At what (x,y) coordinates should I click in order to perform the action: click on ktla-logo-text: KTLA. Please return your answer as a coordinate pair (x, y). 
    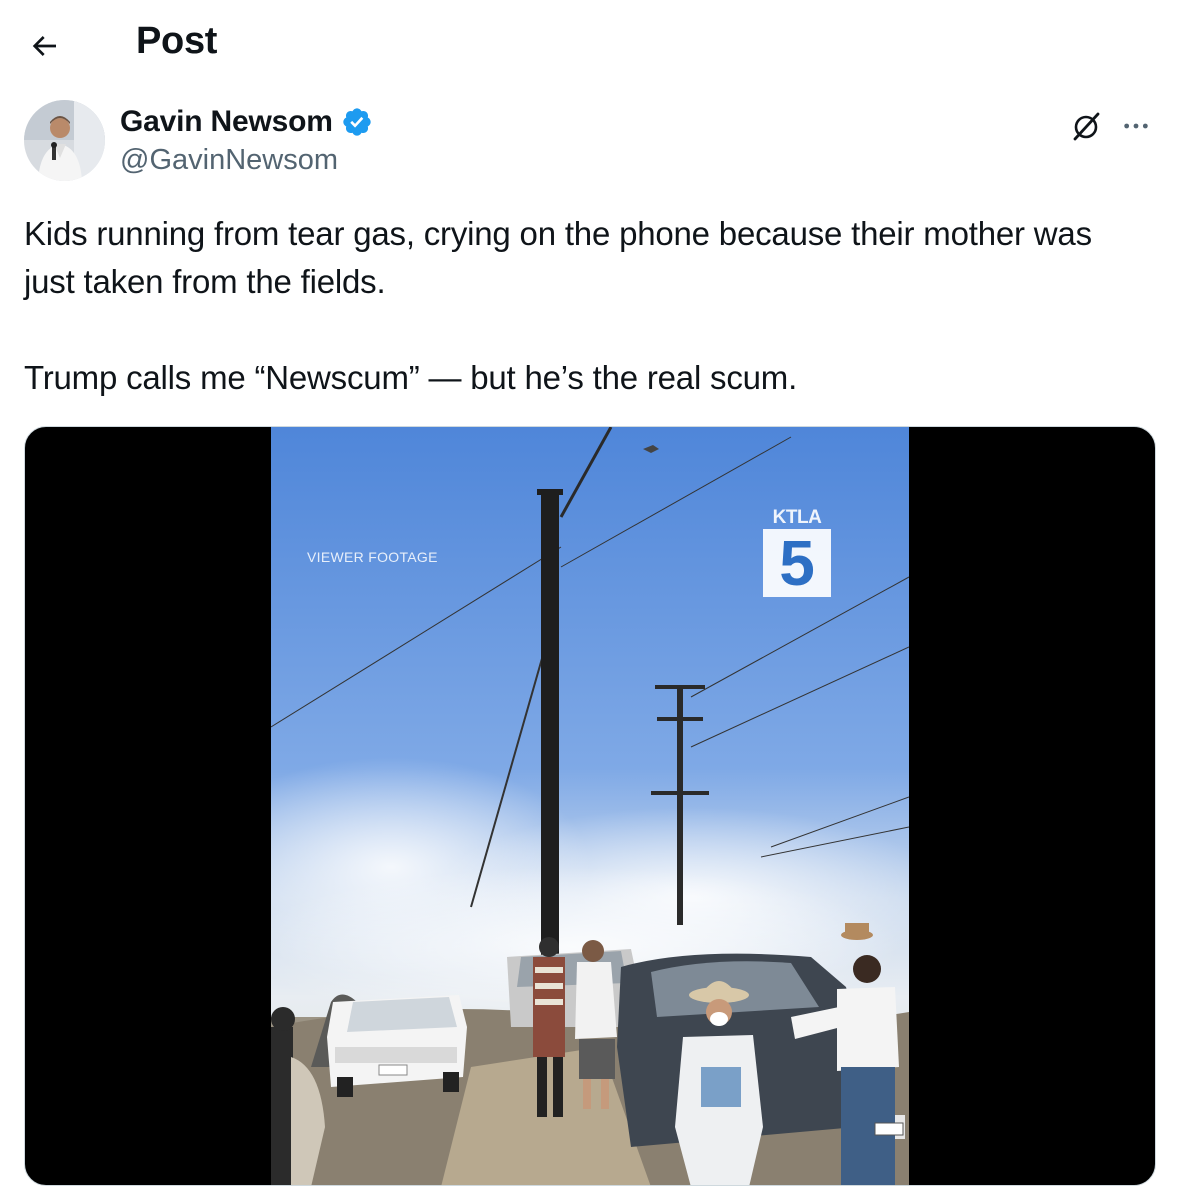
    Looking at the image, I should click on (797, 517).